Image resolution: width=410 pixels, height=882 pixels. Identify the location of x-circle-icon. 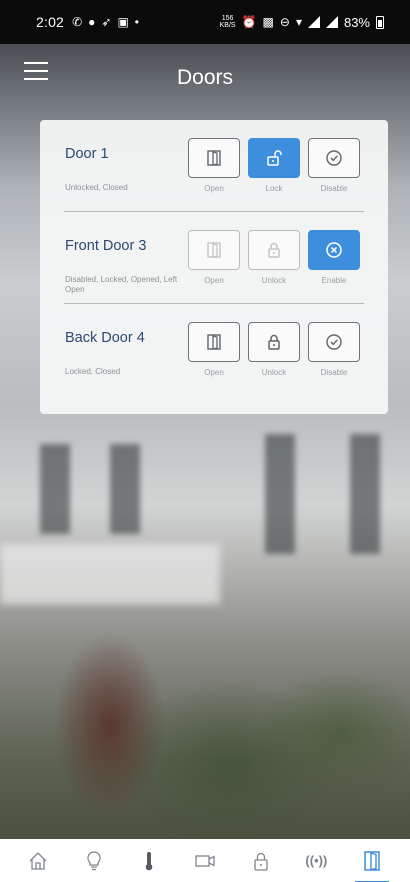
(334, 250).